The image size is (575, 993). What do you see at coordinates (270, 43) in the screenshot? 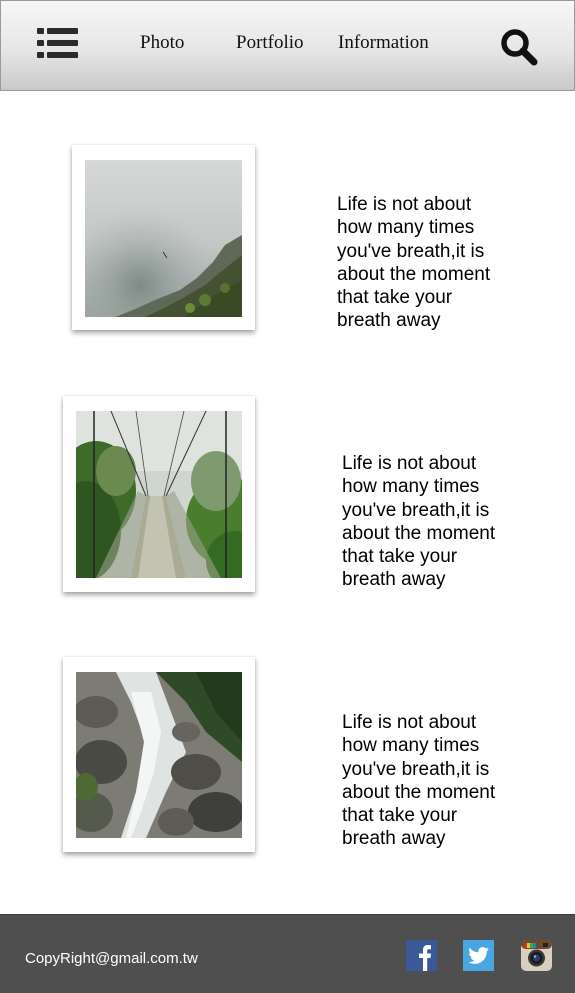
I see `nav-link-portfolio: Portfolio` at bounding box center [270, 43].